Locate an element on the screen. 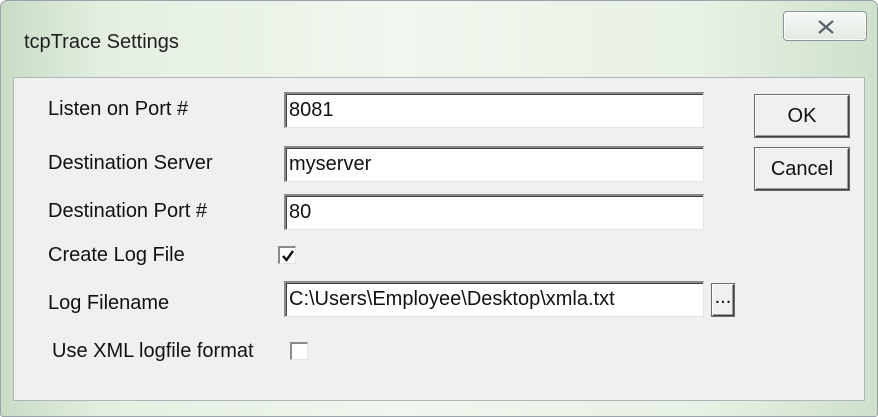 The height and width of the screenshot is (417, 878). destination-port-input: 80 is located at coordinates (494, 212).